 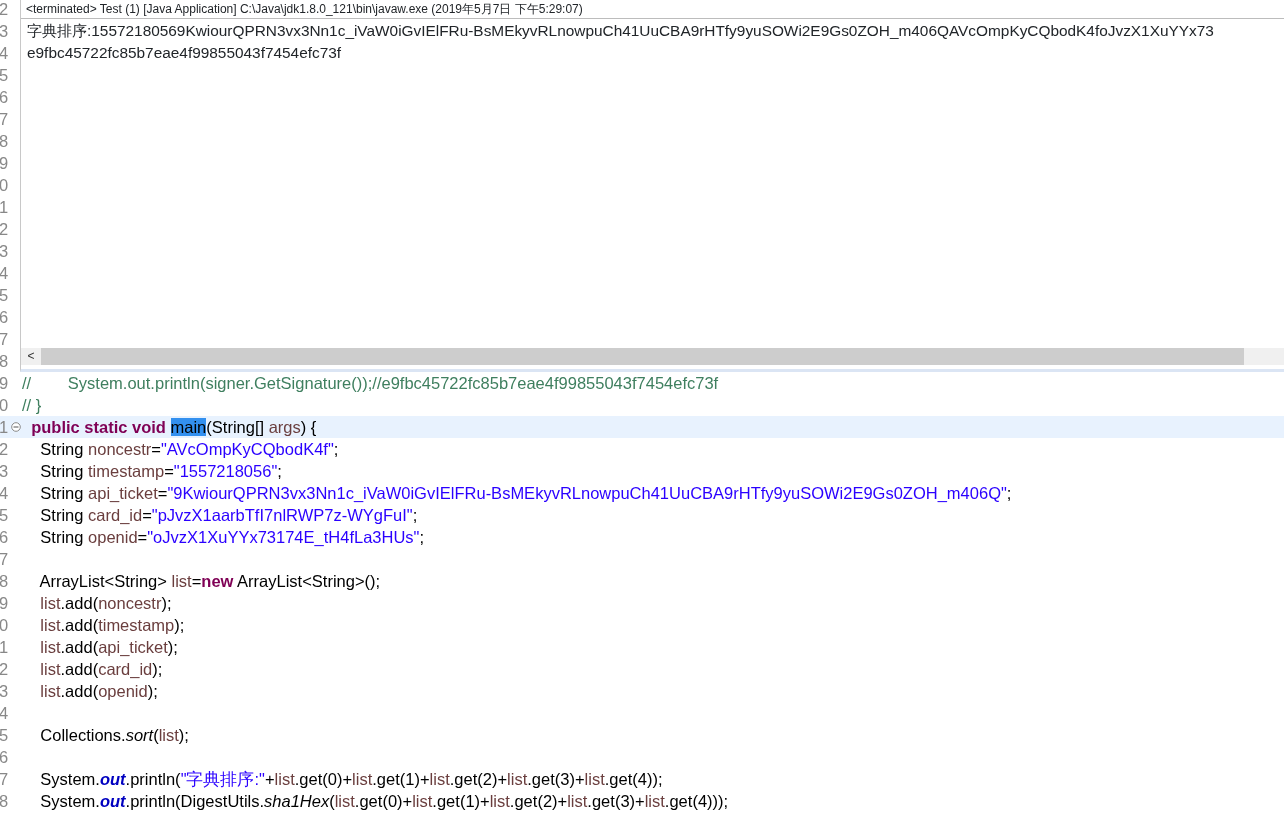 I want to click on code-line: // System.out.println(signer.GetSignature());//e9fbc45722fc85b7eae4f99855043f7454efc73f, so click(x=370, y=383).